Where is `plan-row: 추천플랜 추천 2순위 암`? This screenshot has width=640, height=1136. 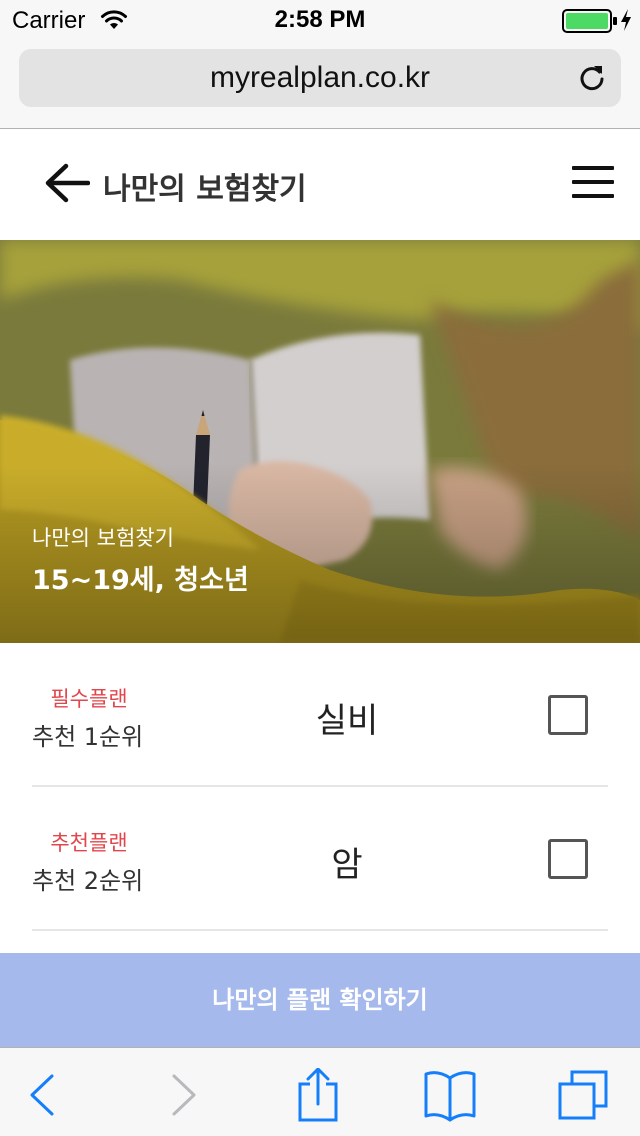 plan-row: 추천플랜 추천 2순위 암 is located at coordinates (320, 859).